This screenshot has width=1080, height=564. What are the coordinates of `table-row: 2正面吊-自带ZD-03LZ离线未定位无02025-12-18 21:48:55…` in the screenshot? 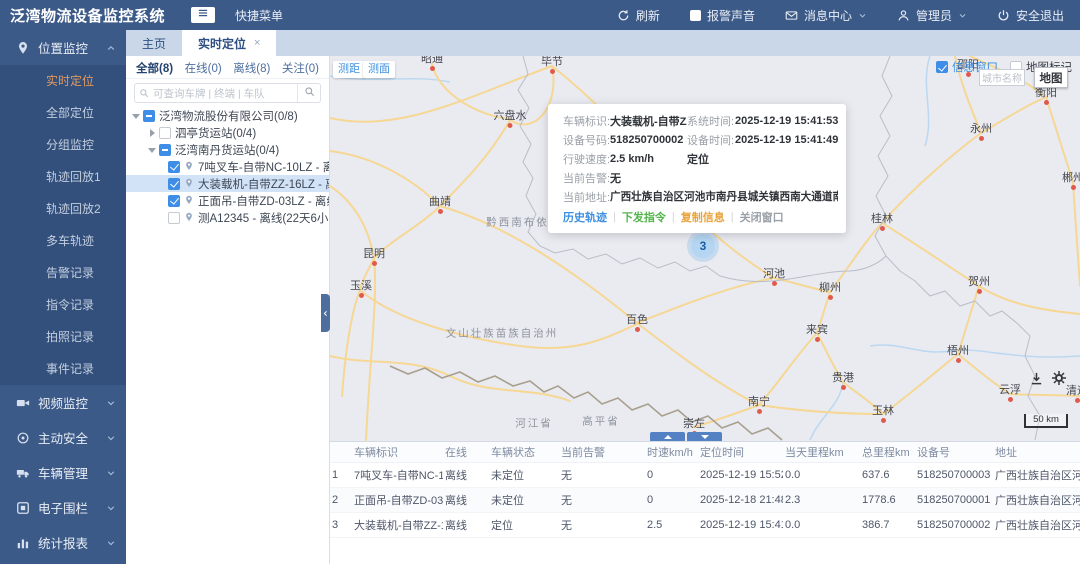 It's located at (705, 500).